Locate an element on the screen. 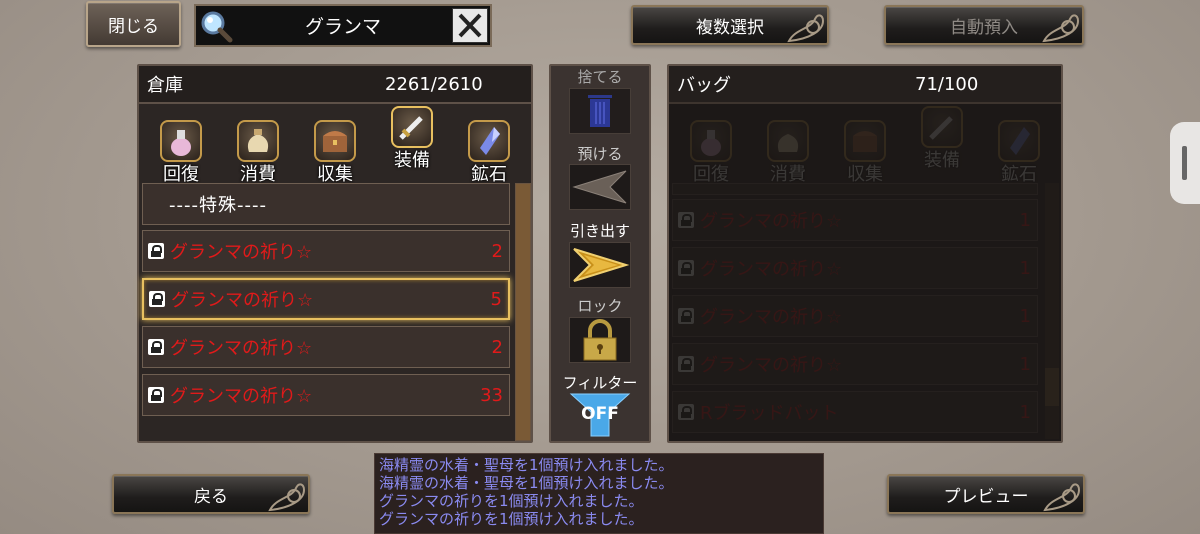 The width and height of the screenshot is (1200, 534). crystal-icon is located at coordinates (489, 141).